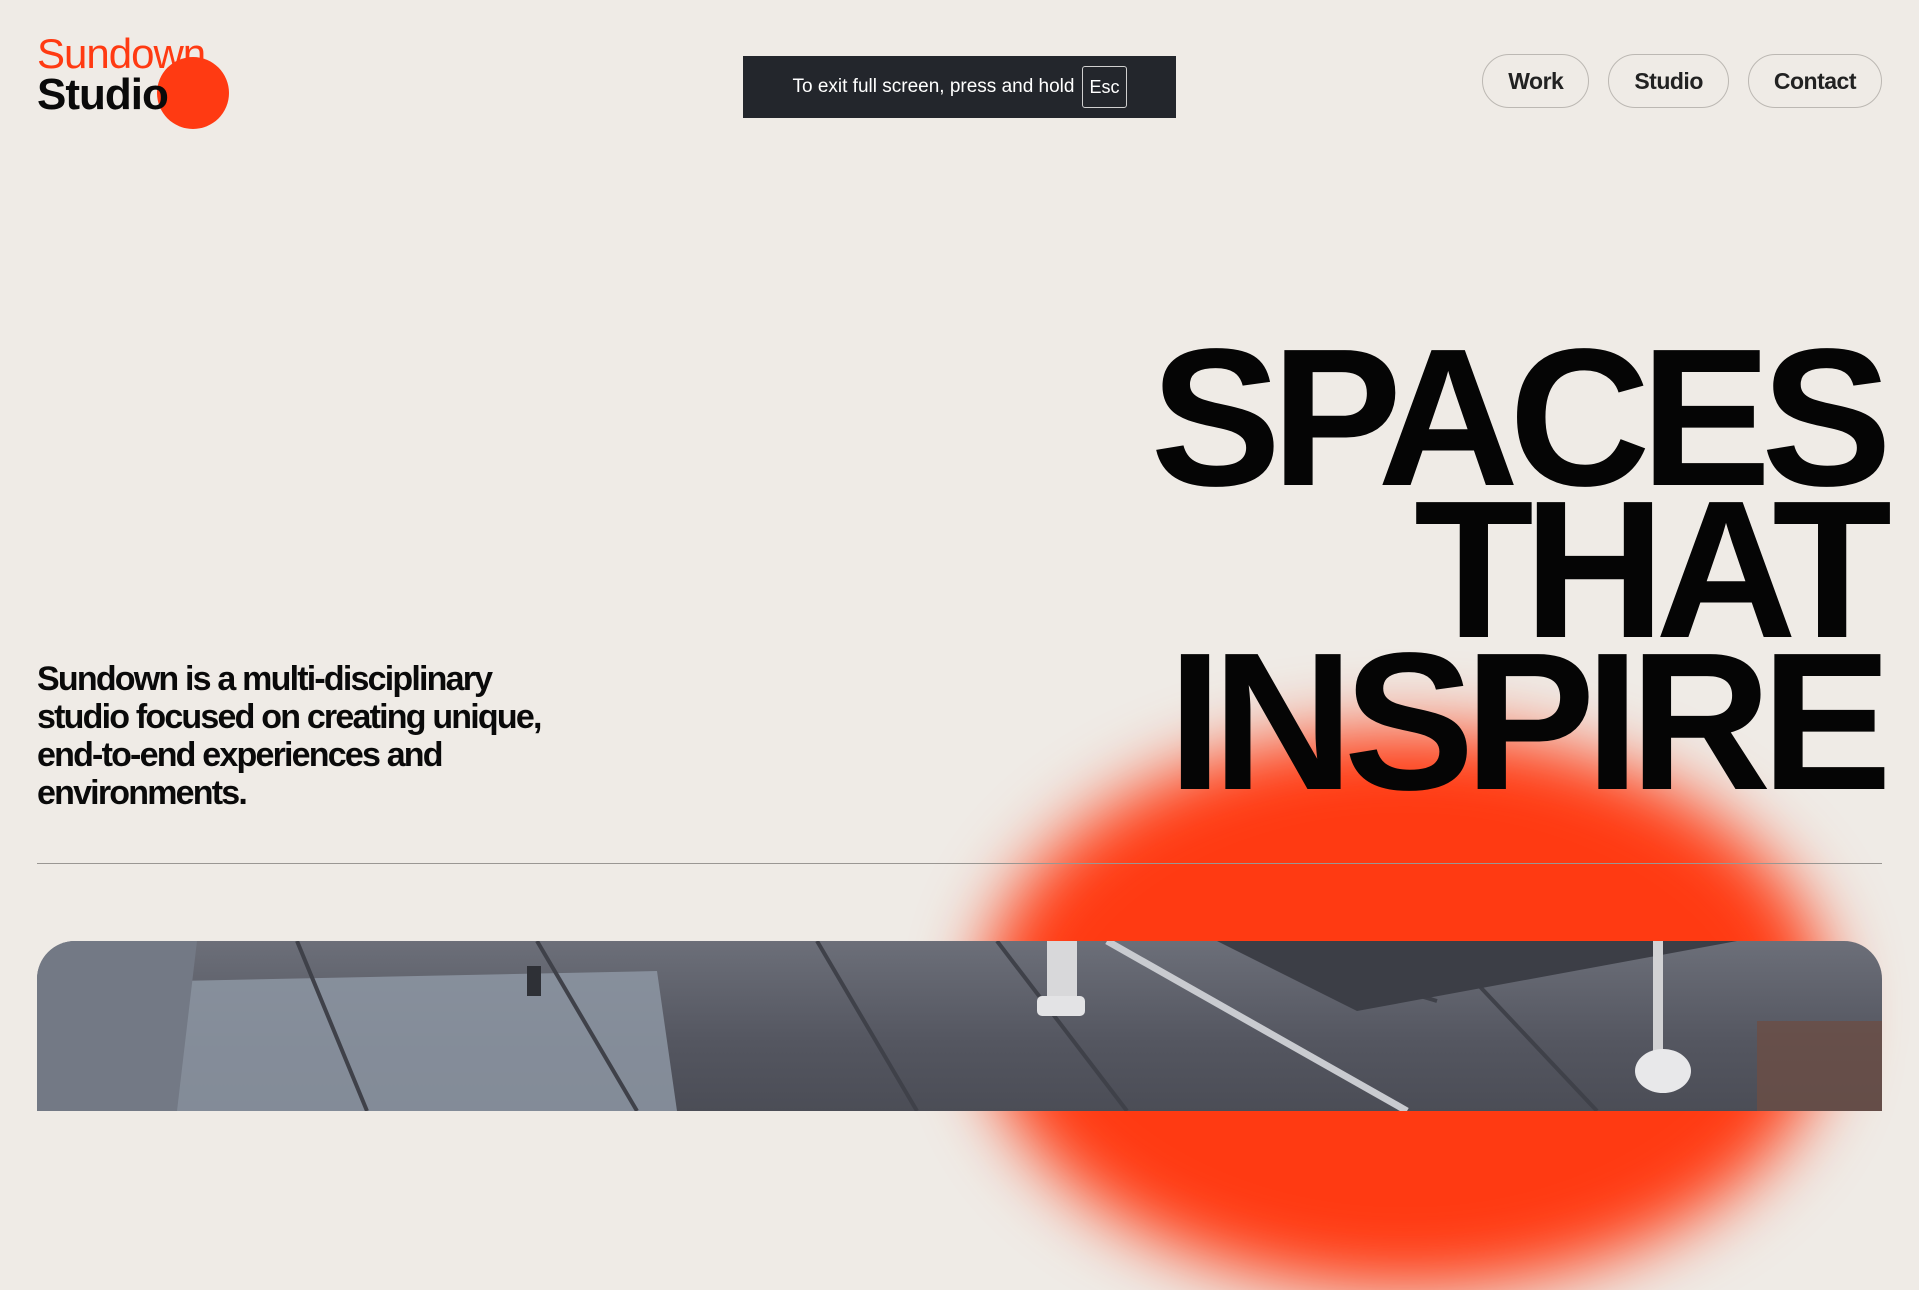 The height and width of the screenshot is (1290, 1919). What do you see at coordinates (959, 863) in the screenshot?
I see `section-divider` at bounding box center [959, 863].